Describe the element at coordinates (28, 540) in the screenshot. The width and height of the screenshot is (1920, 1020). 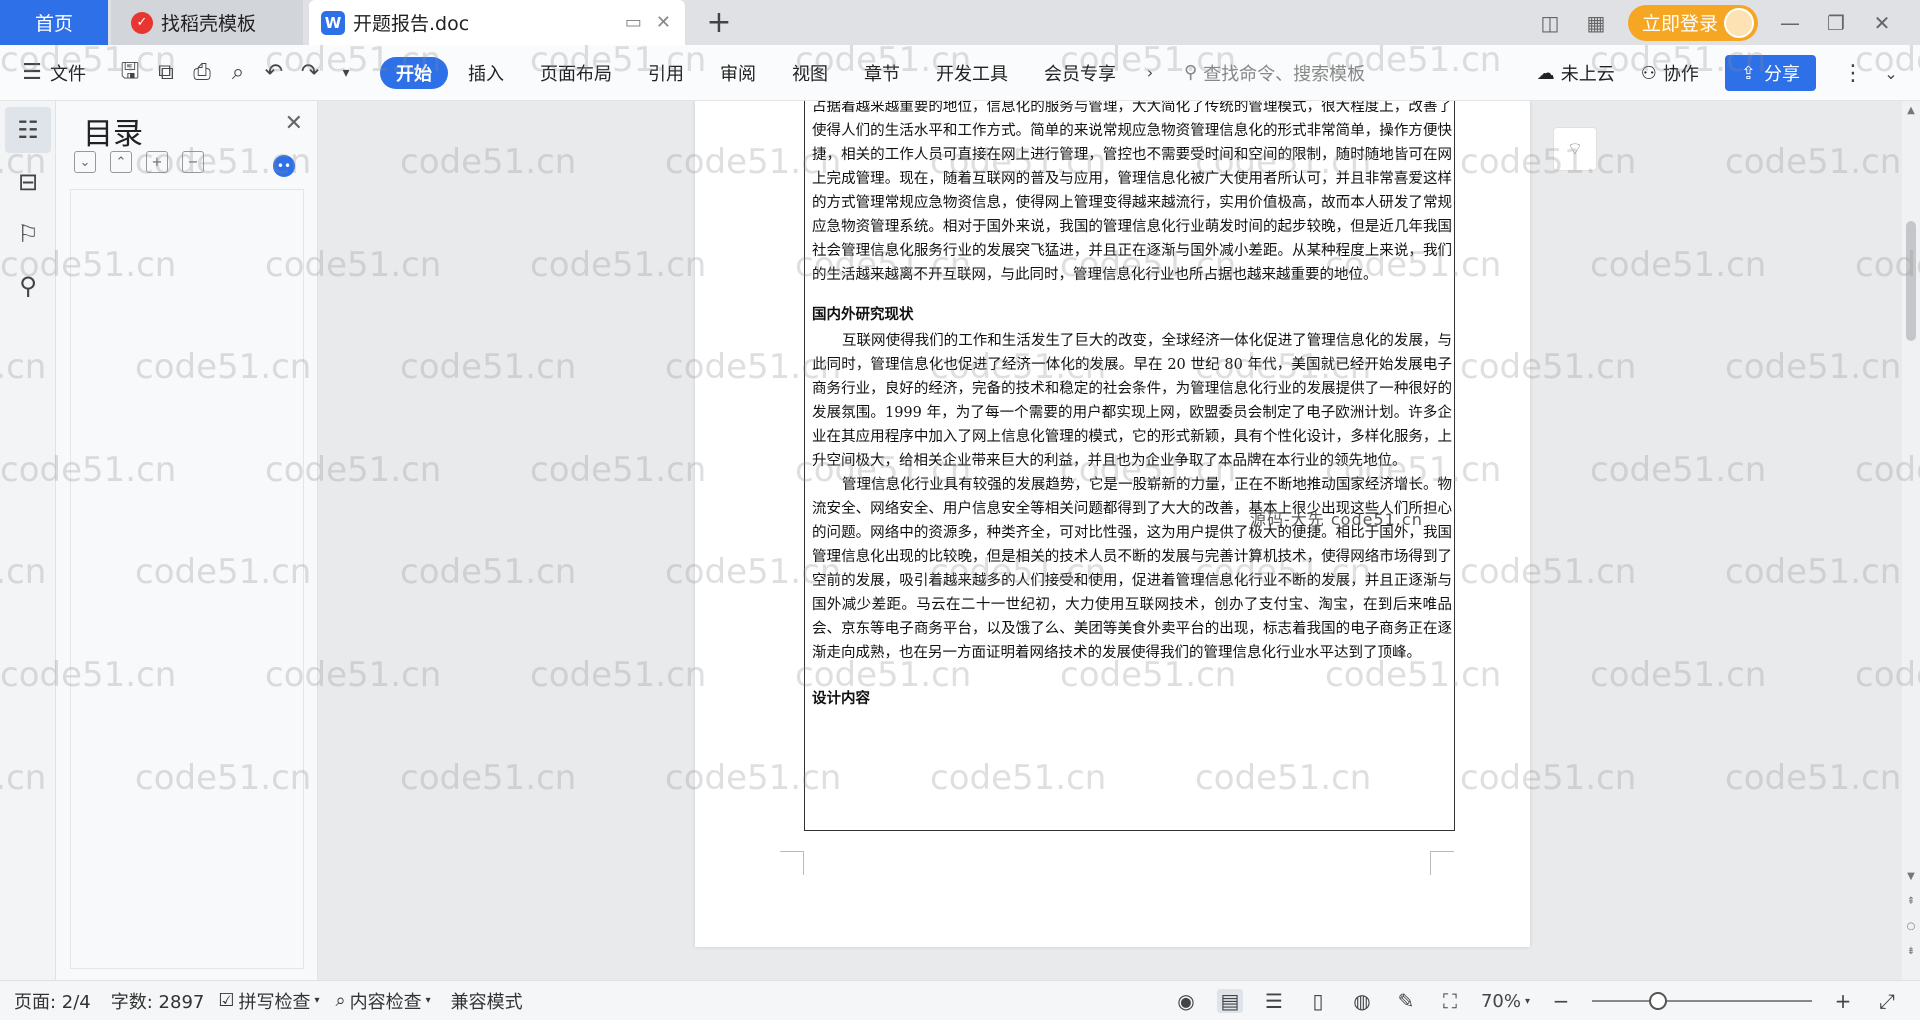
I see `left-rail: ☷ ⊟ ⚐ ⚲` at that location.